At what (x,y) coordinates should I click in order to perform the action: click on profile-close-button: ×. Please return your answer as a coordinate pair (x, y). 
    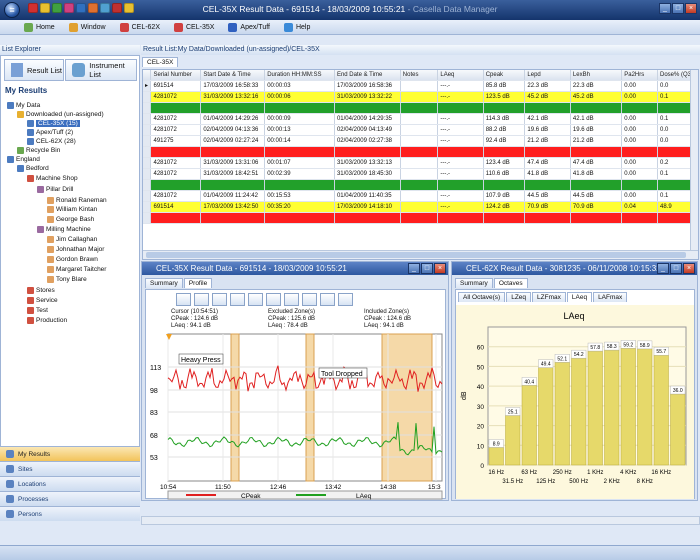
    Looking at the image, I should click on (440, 268).